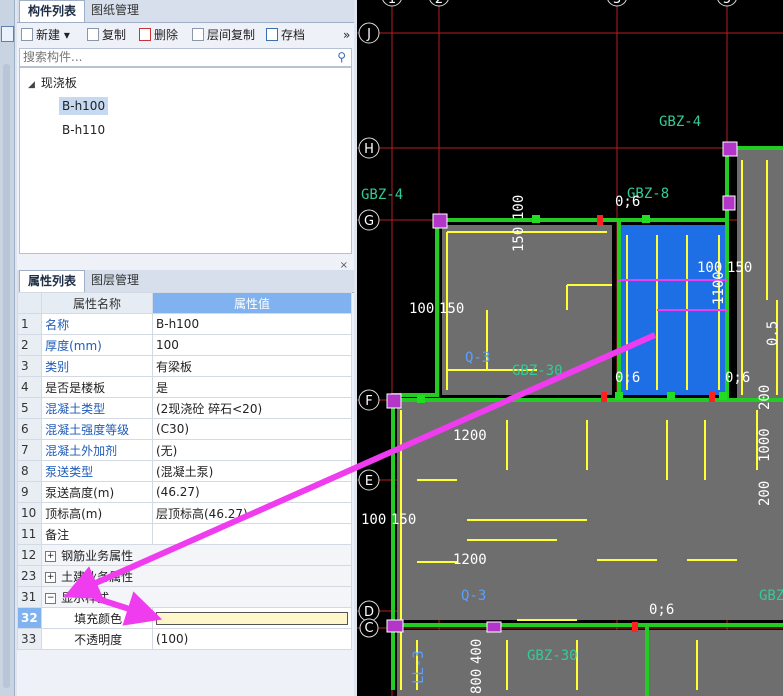 The image size is (783, 696). I want to click on panel-toggle-icon, so click(7, 34).